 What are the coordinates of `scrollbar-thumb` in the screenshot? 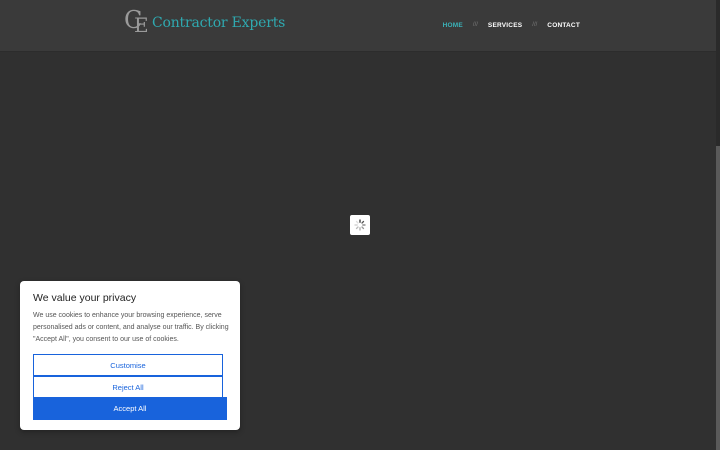 It's located at (718, 298).